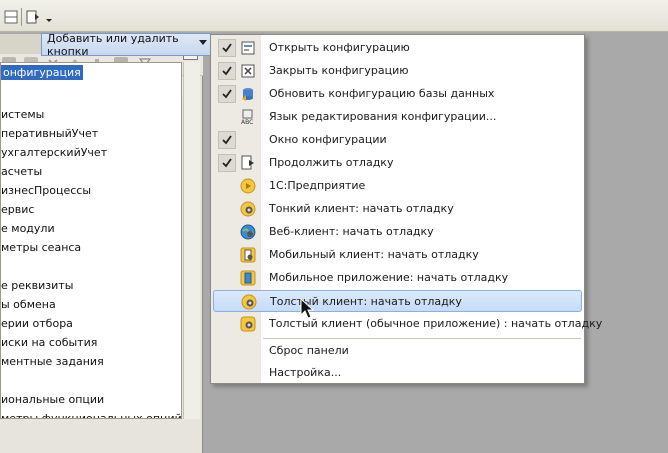  What do you see at coordinates (248, 278) in the screenshot?
I see `mobile-app-icon` at bounding box center [248, 278].